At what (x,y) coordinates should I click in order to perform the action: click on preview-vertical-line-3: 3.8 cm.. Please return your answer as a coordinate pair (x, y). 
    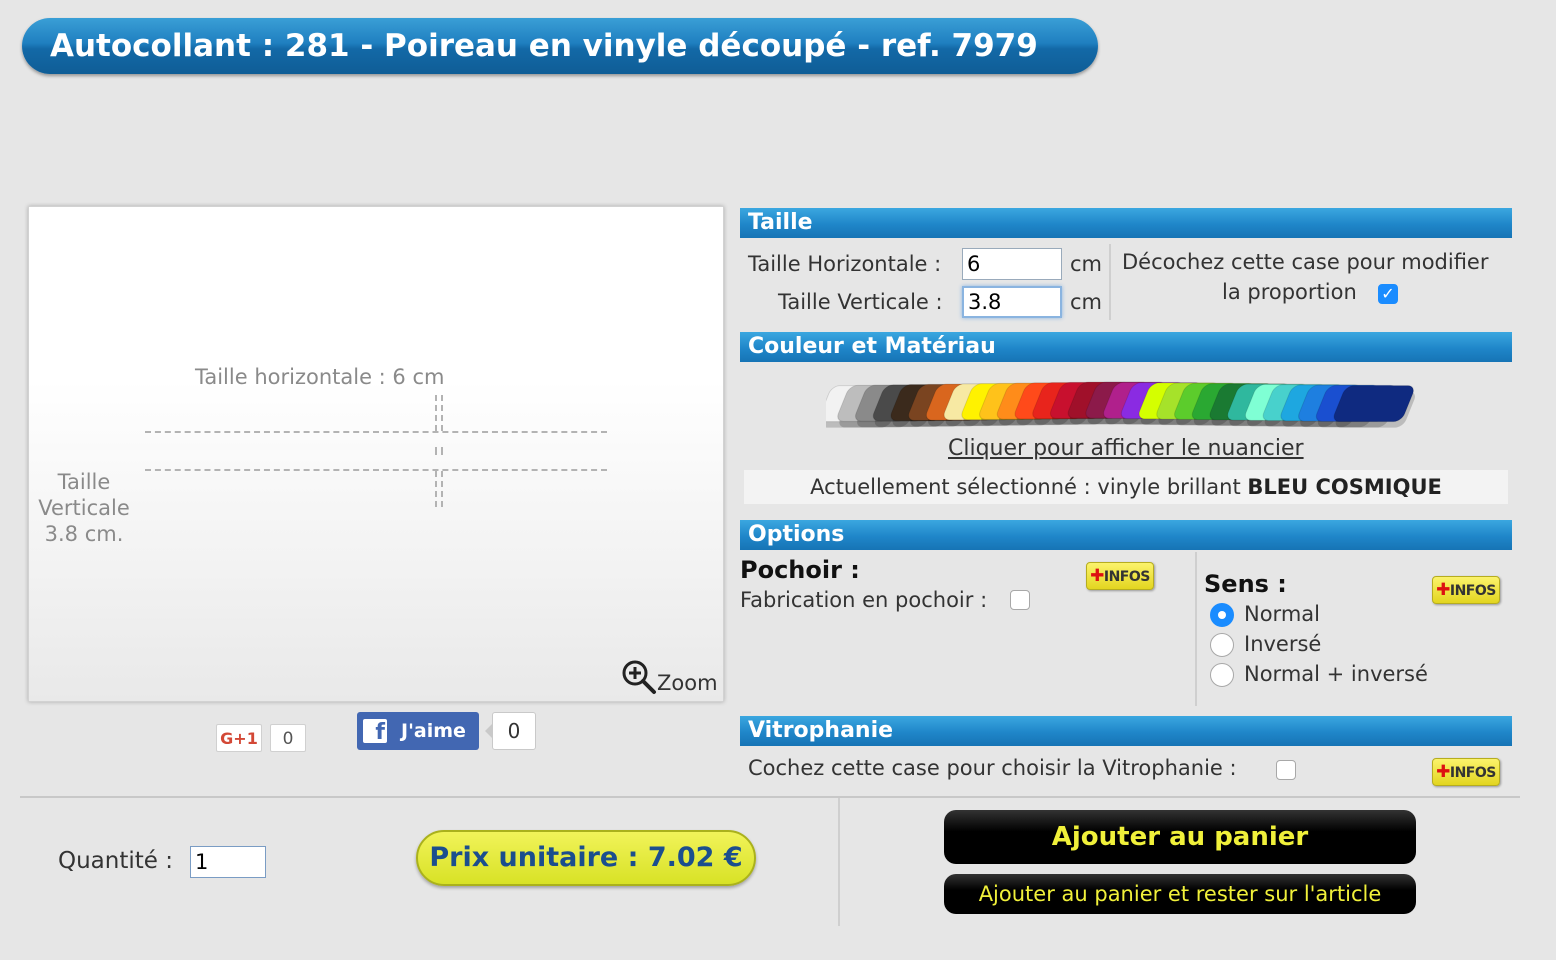
    Looking at the image, I should click on (84, 534).